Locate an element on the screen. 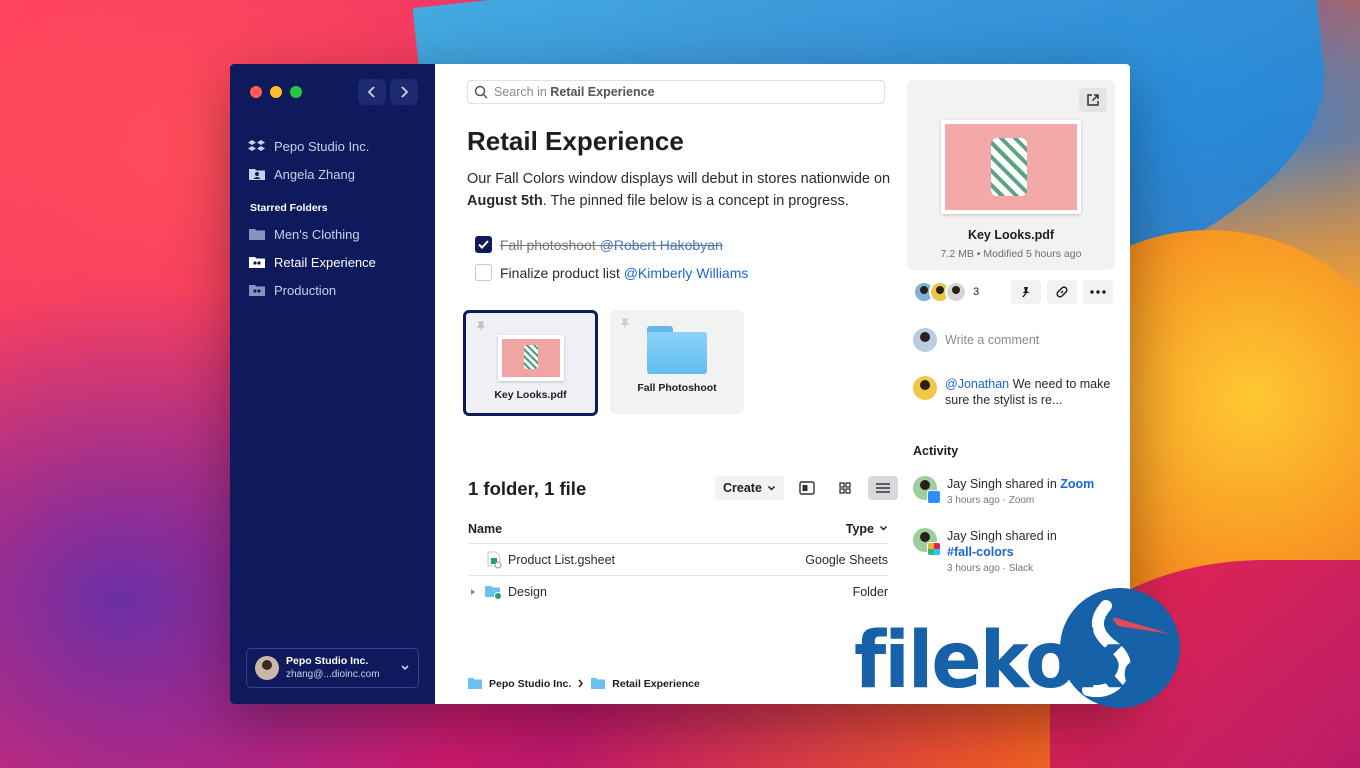  column-type-header: Type is located at coordinates (867, 529).